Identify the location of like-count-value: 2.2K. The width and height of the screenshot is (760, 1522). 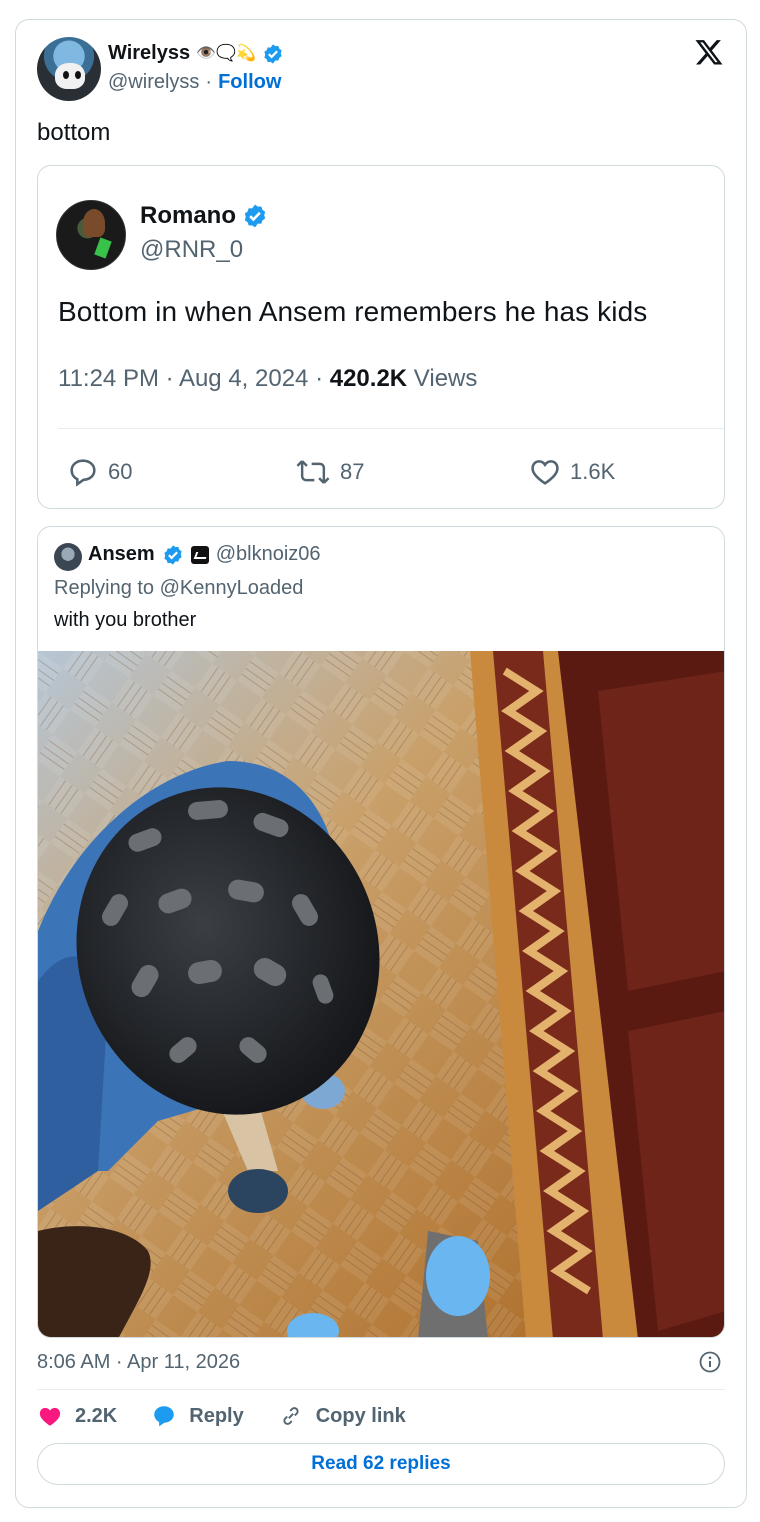
(96, 1415).